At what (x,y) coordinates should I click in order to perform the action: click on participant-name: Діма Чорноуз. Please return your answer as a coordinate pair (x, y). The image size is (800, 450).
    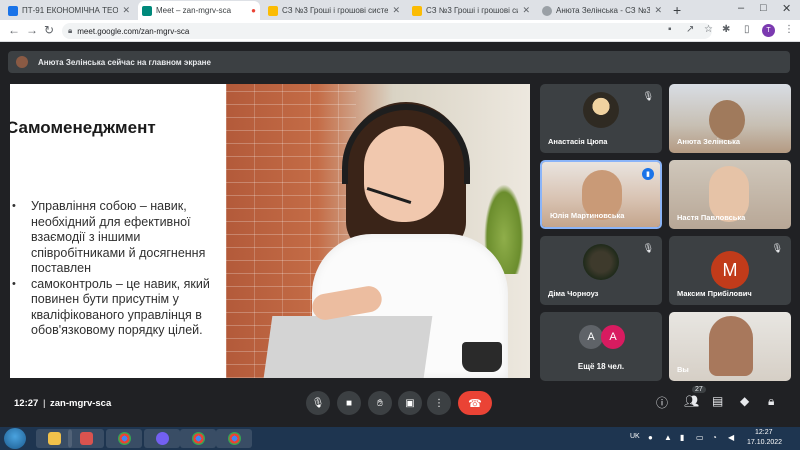
    Looking at the image, I should click on (573, 293).